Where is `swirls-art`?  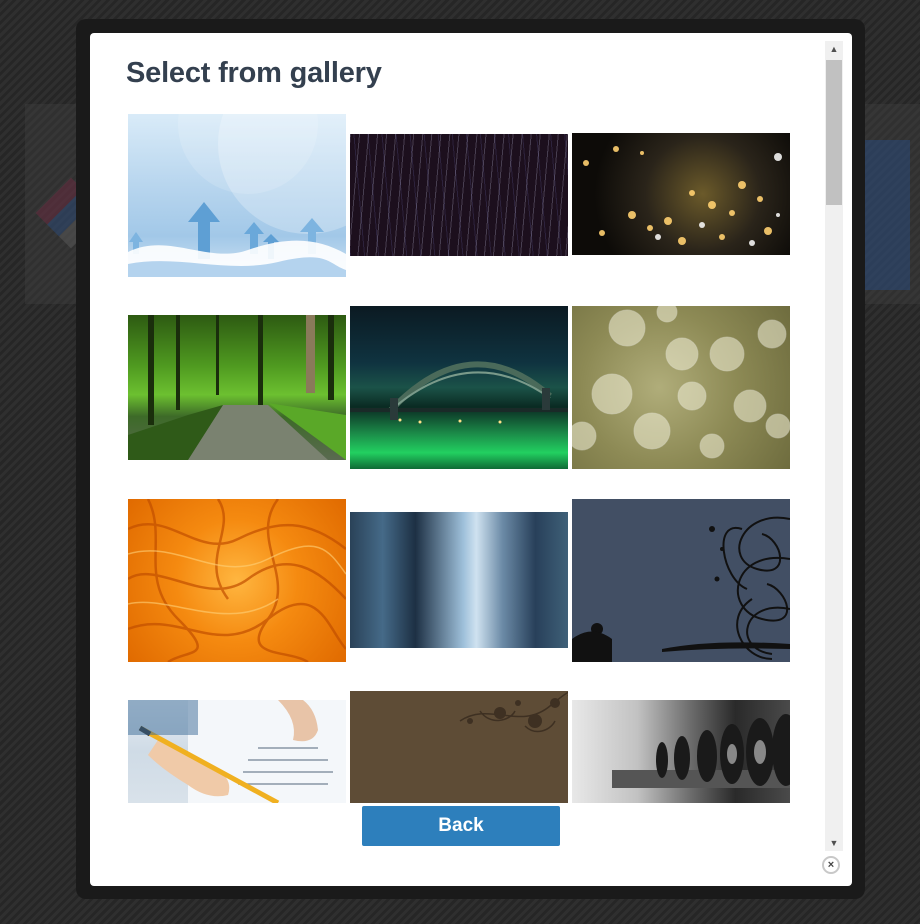
swirls-art is located at coordinates (681, 589).